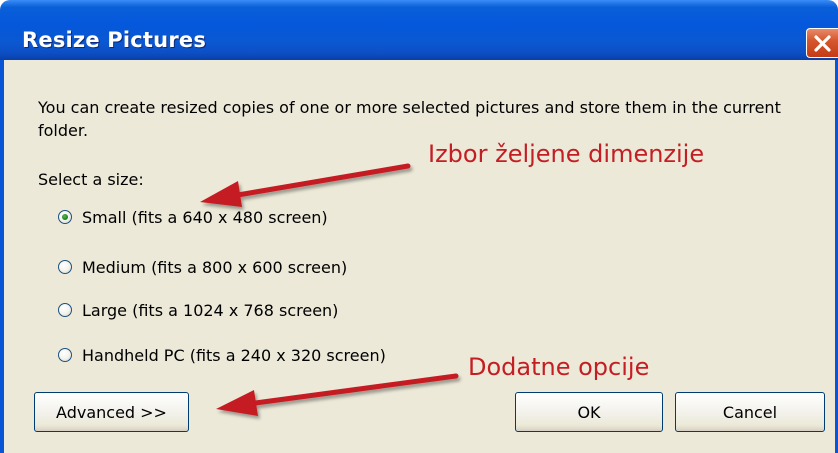 The width and height of the screenshot is (838, 453). Describe the element at coordinates (91, 179) in the screenshot. I see `select-size-label: Select a size:` at that location.